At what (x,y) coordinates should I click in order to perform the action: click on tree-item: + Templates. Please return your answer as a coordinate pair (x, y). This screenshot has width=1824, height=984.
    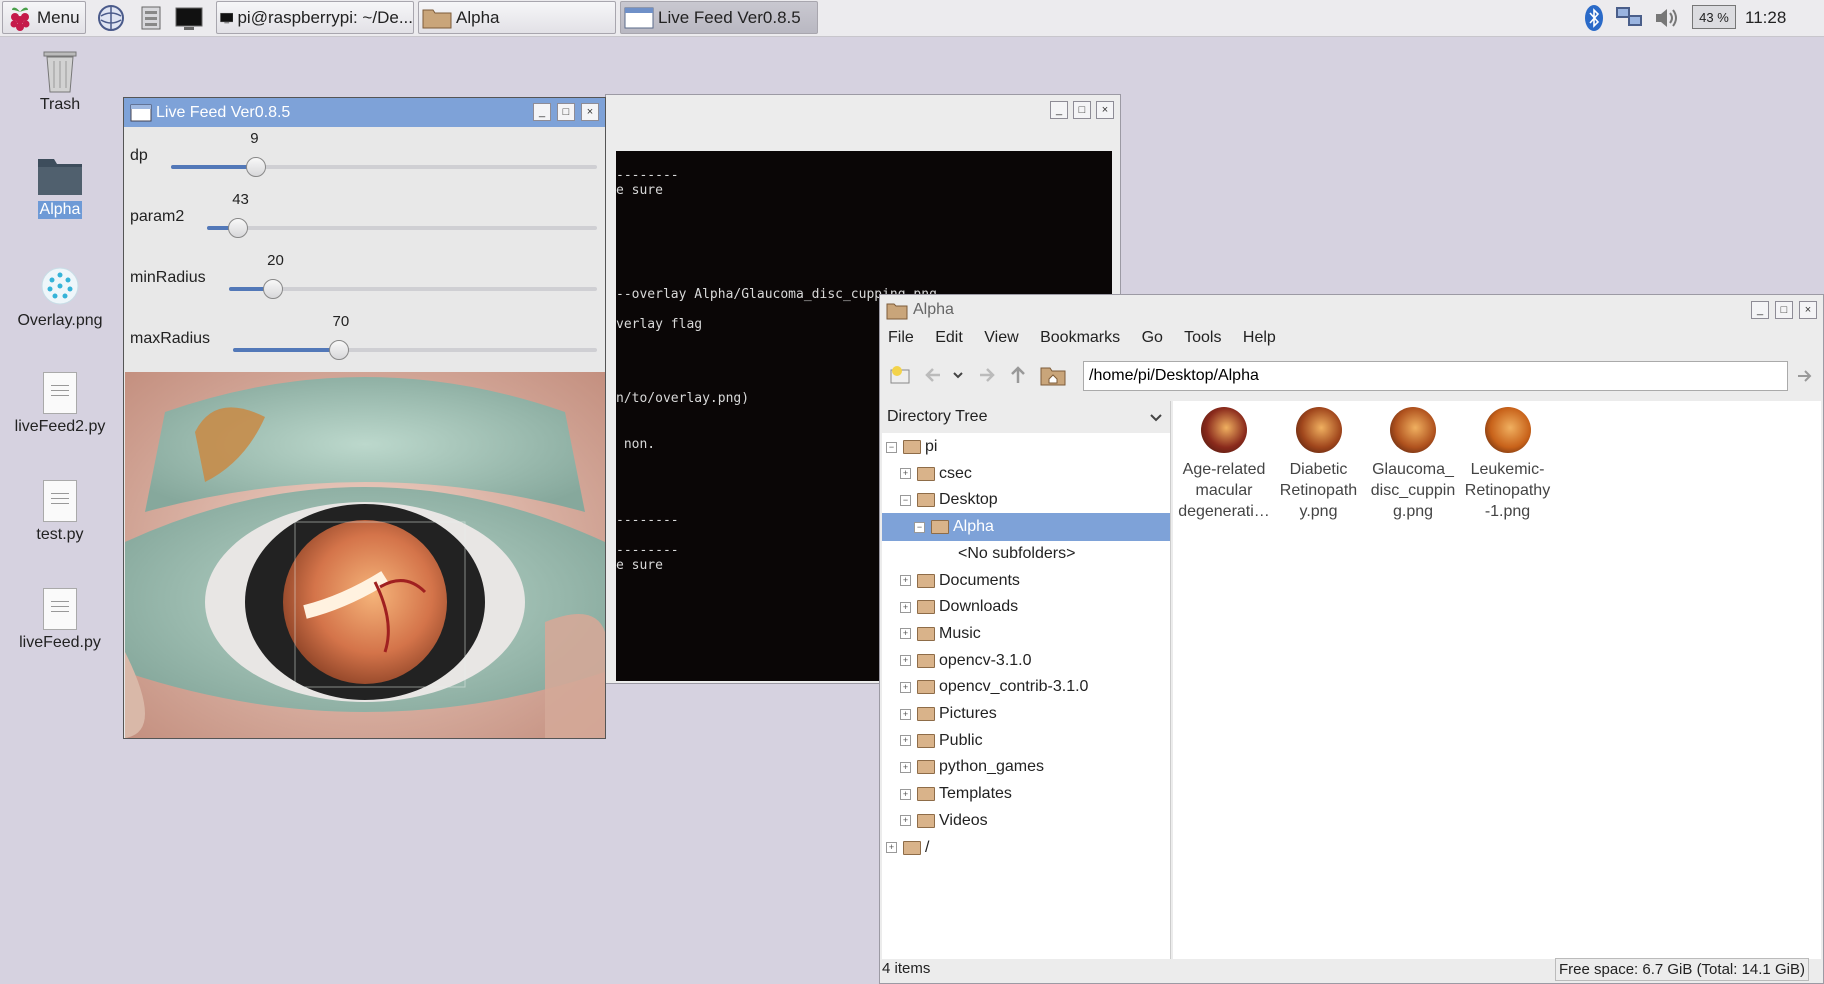
    Looking at the image, I should click on (1026, 794).